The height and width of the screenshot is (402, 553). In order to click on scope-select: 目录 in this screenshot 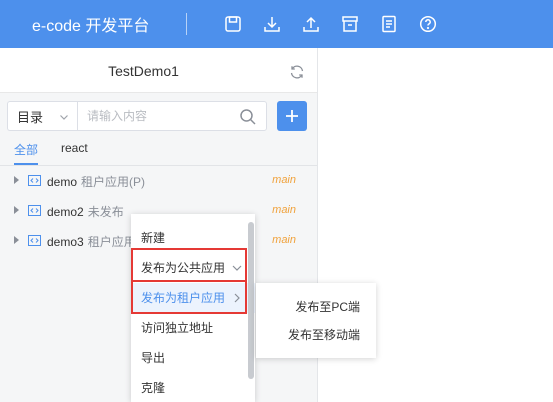, I will do `click(42, 116)`.